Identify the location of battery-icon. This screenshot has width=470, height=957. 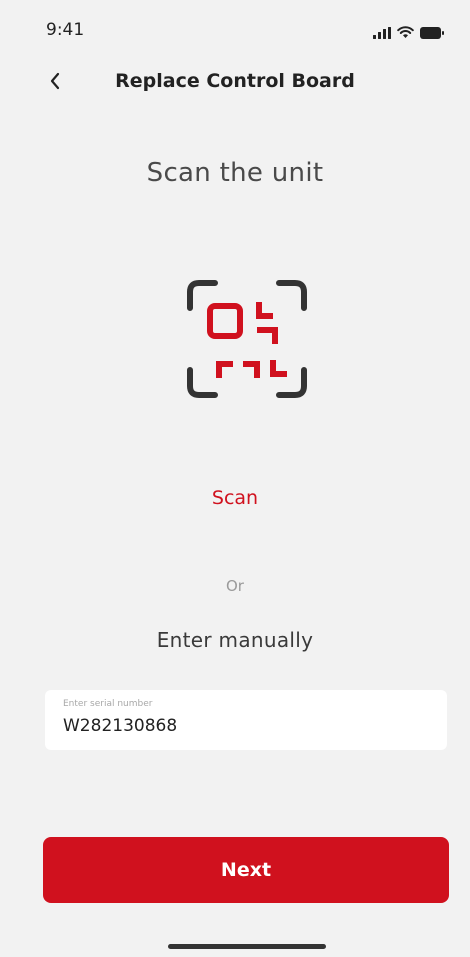
(432, 33).